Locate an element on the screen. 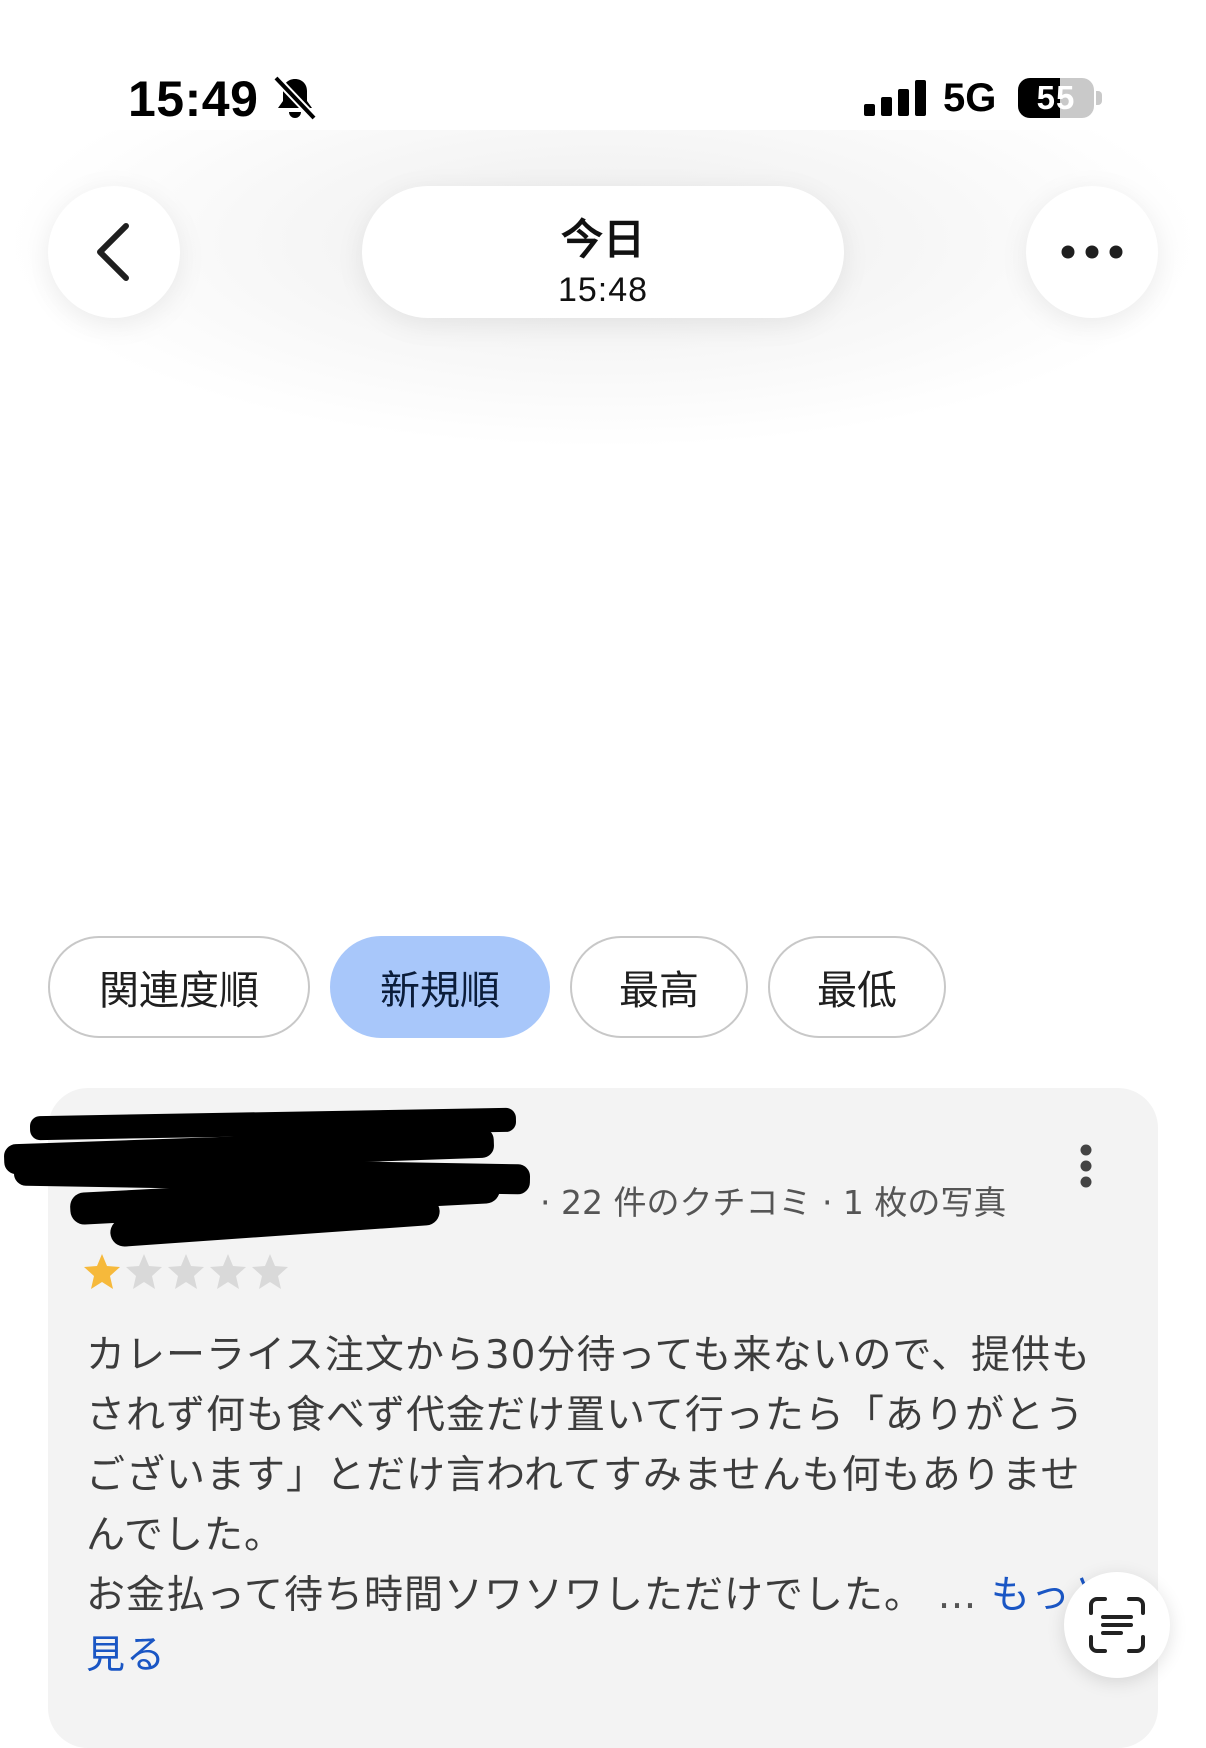 The image size is (1206, 1748). battery-cap is located at coordinates (1099, 98).